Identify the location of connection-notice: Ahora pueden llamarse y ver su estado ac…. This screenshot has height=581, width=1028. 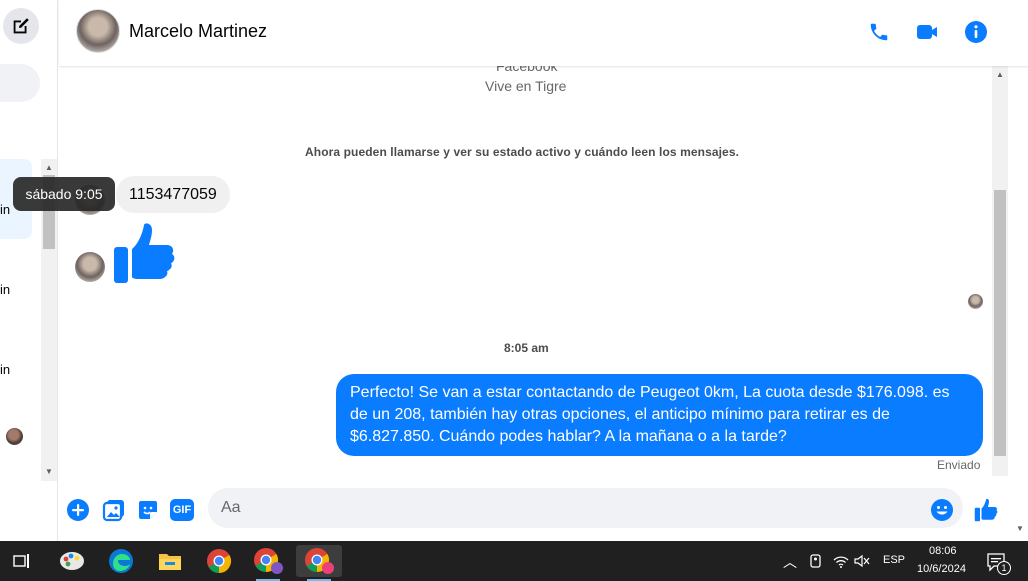
(522, 152).